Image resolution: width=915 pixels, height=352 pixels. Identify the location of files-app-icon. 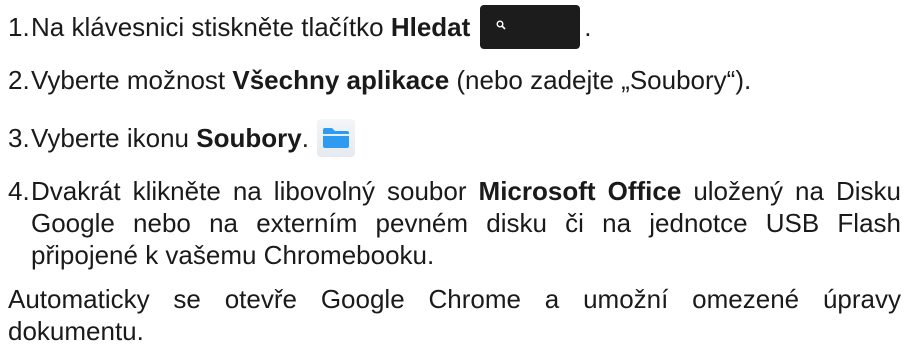
(335, 138).